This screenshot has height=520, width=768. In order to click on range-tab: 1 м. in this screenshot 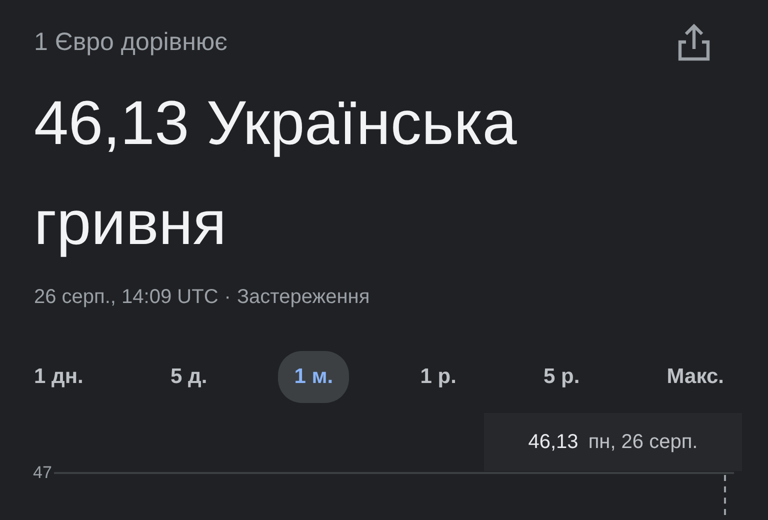, I will do `click(314, 377)`.